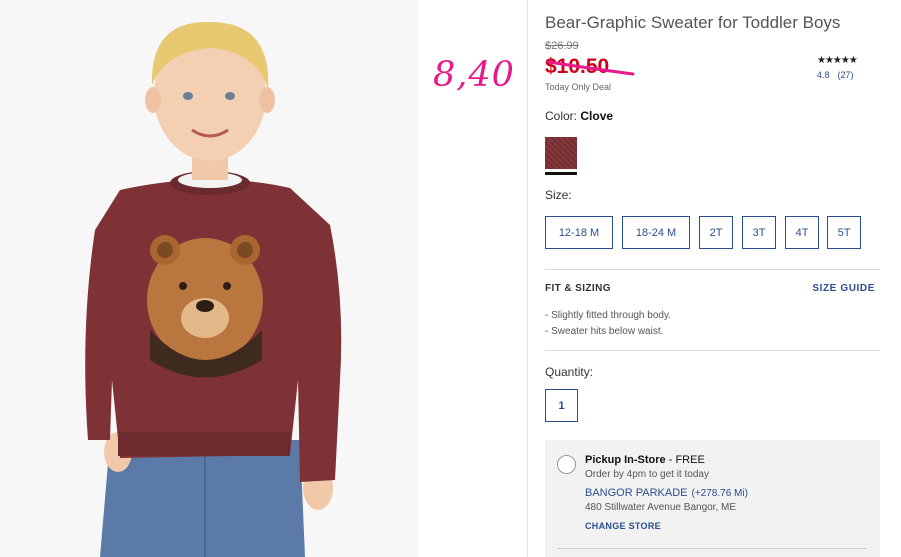 The image size is (901, 557). I want to click on color-label-text: Color:, so click(561, 116).